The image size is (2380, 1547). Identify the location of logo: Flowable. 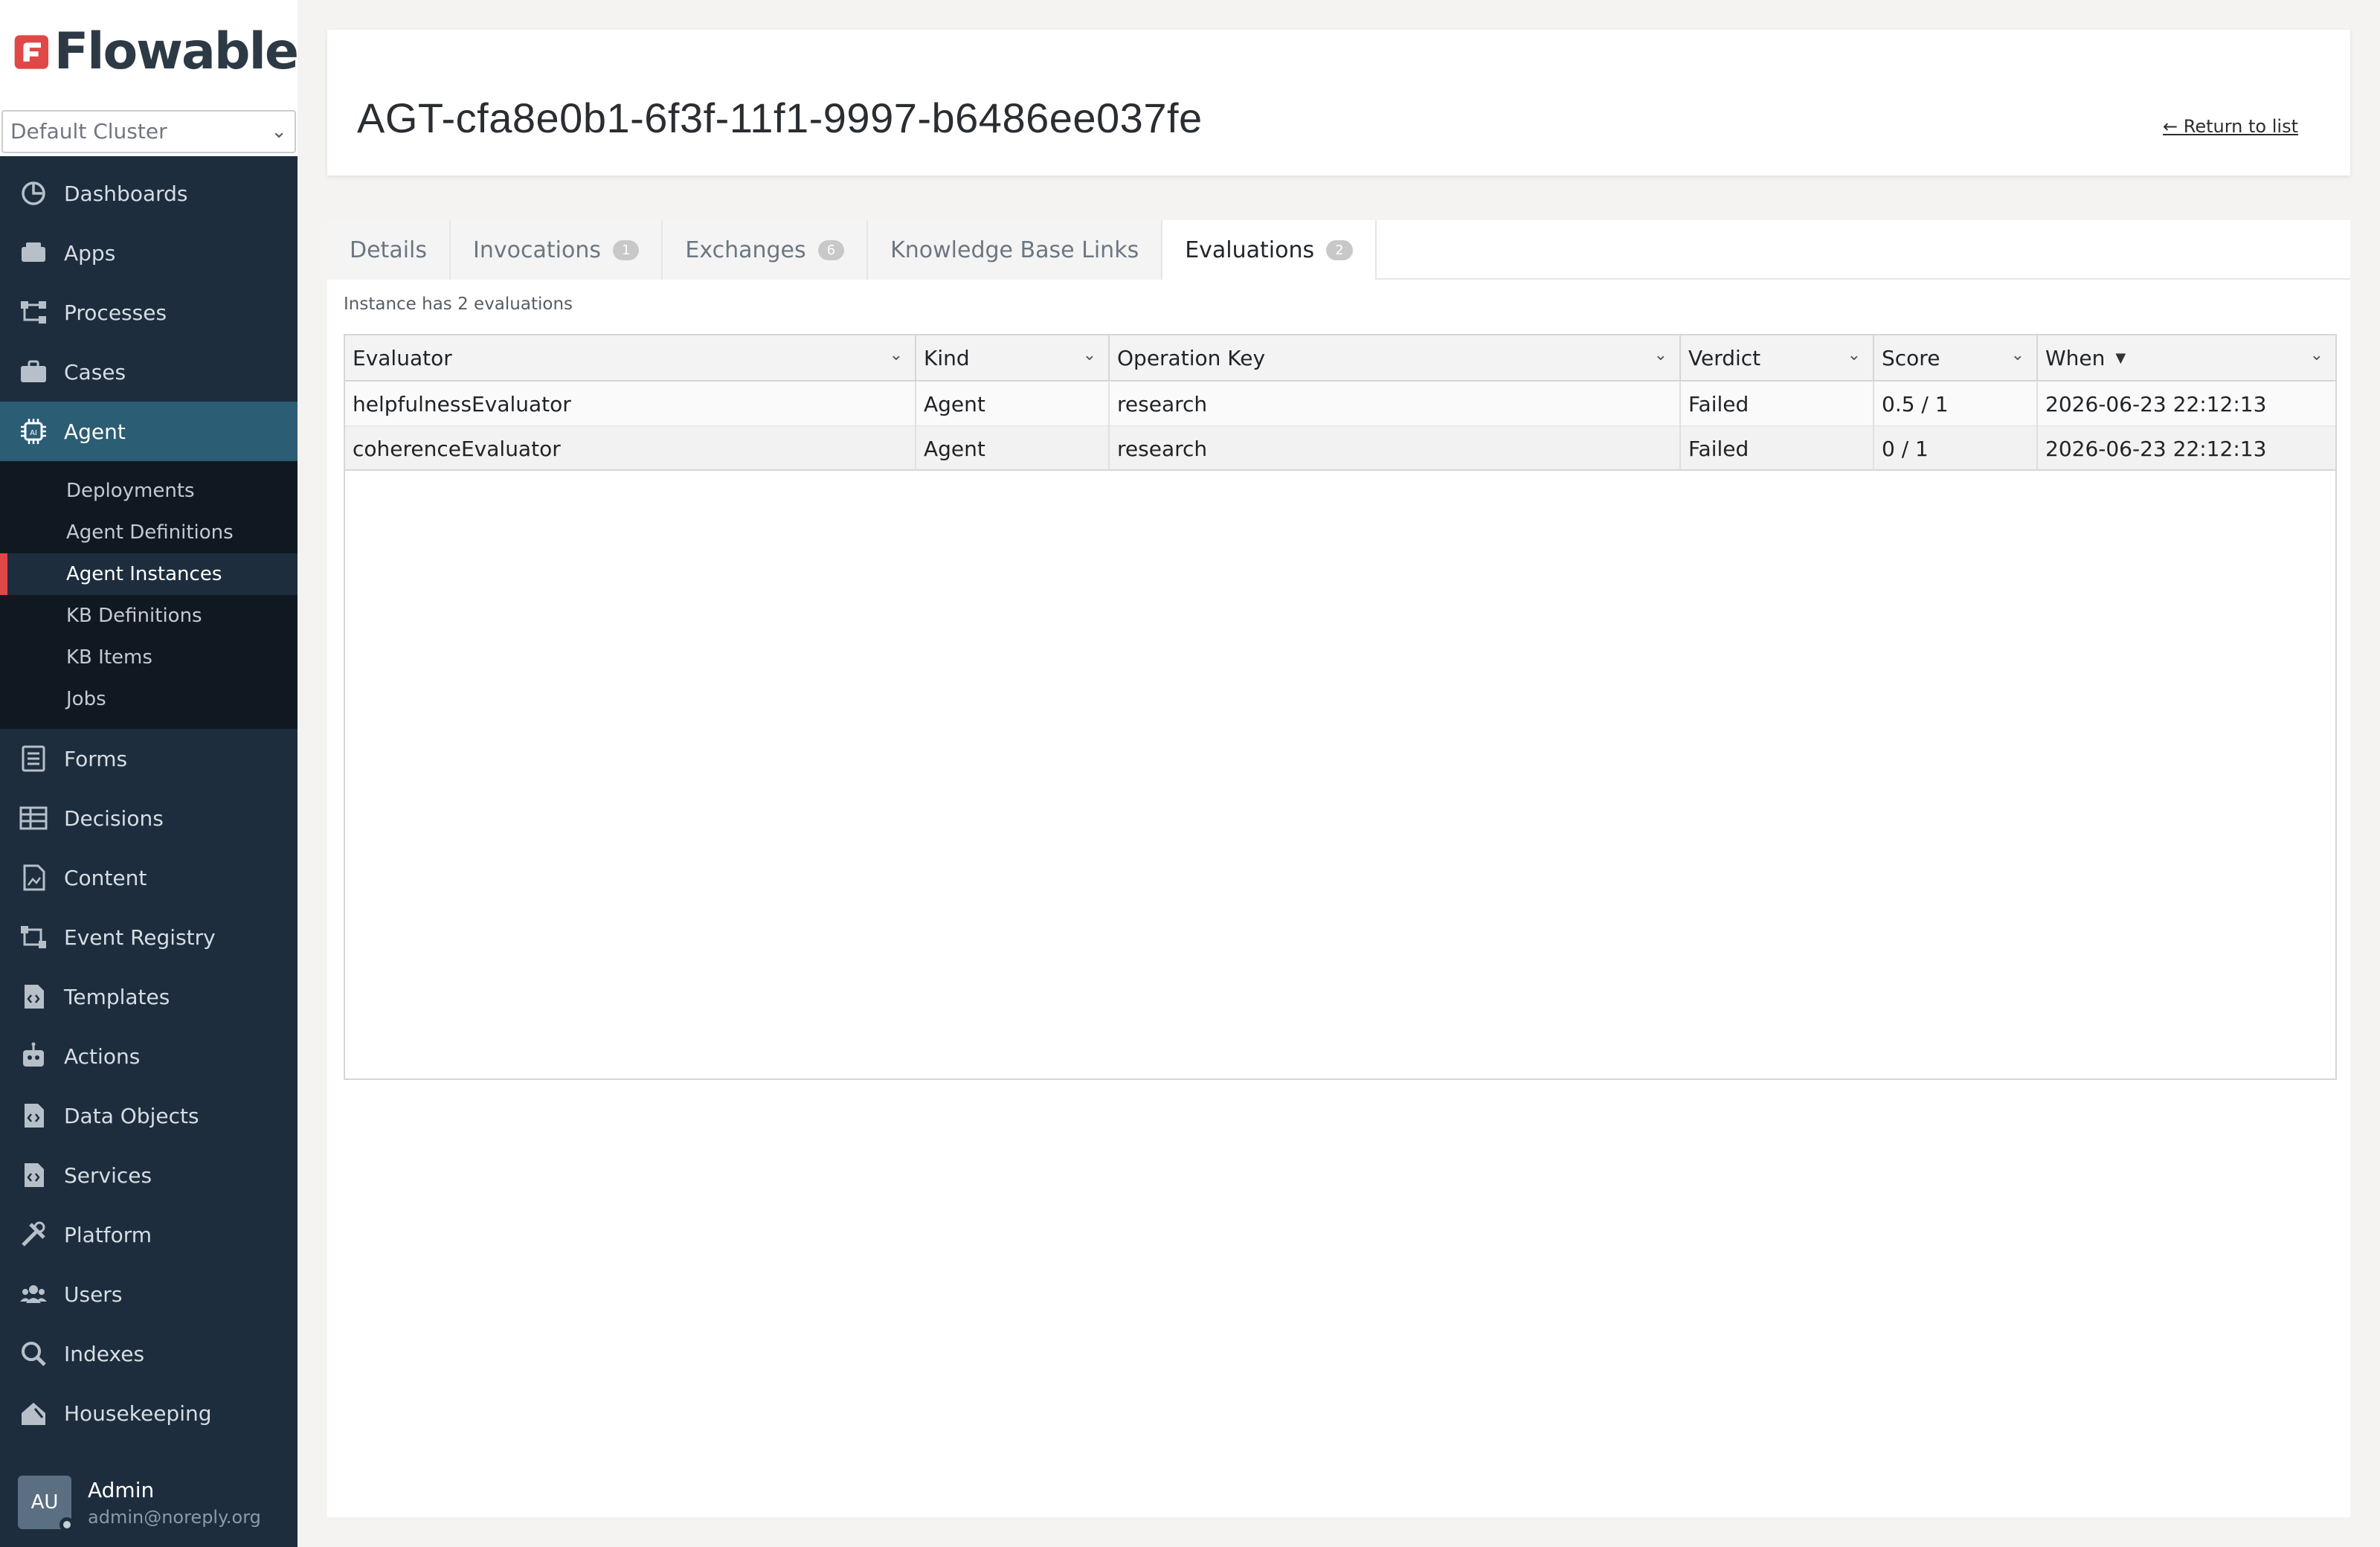
(150, 52).